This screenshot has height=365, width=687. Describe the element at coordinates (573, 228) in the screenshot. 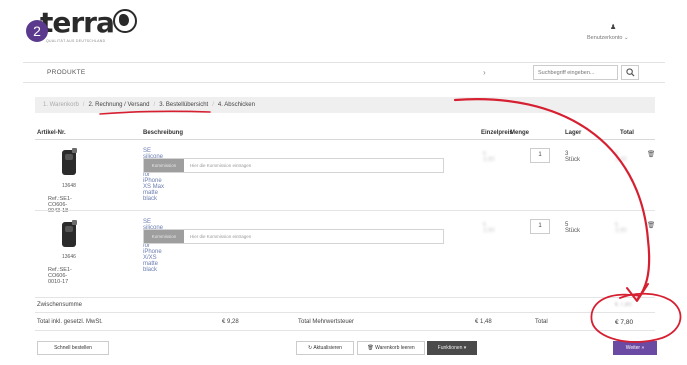

I see `stock-status: 5 Stück` at that location.